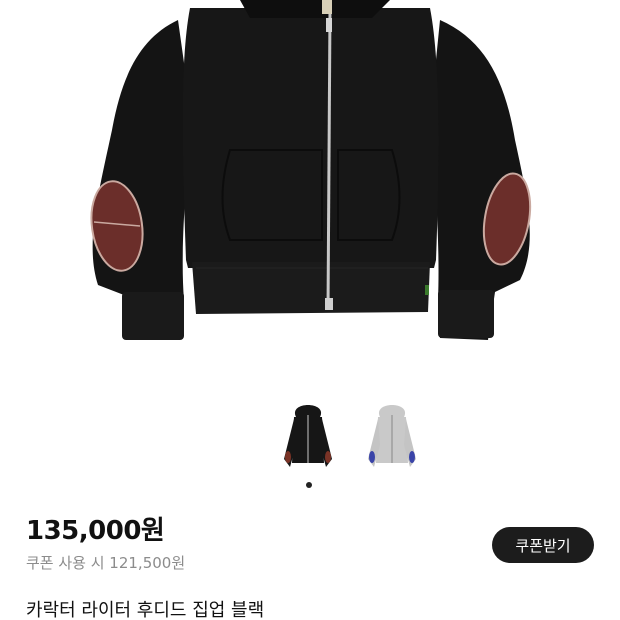 The width and height of the screenshot is (620, 620). Describe the element at coordinates (145, 610) in the screenshot. I see `product-name: 카락터 라이터 후디드 집업 블랙` at that location.